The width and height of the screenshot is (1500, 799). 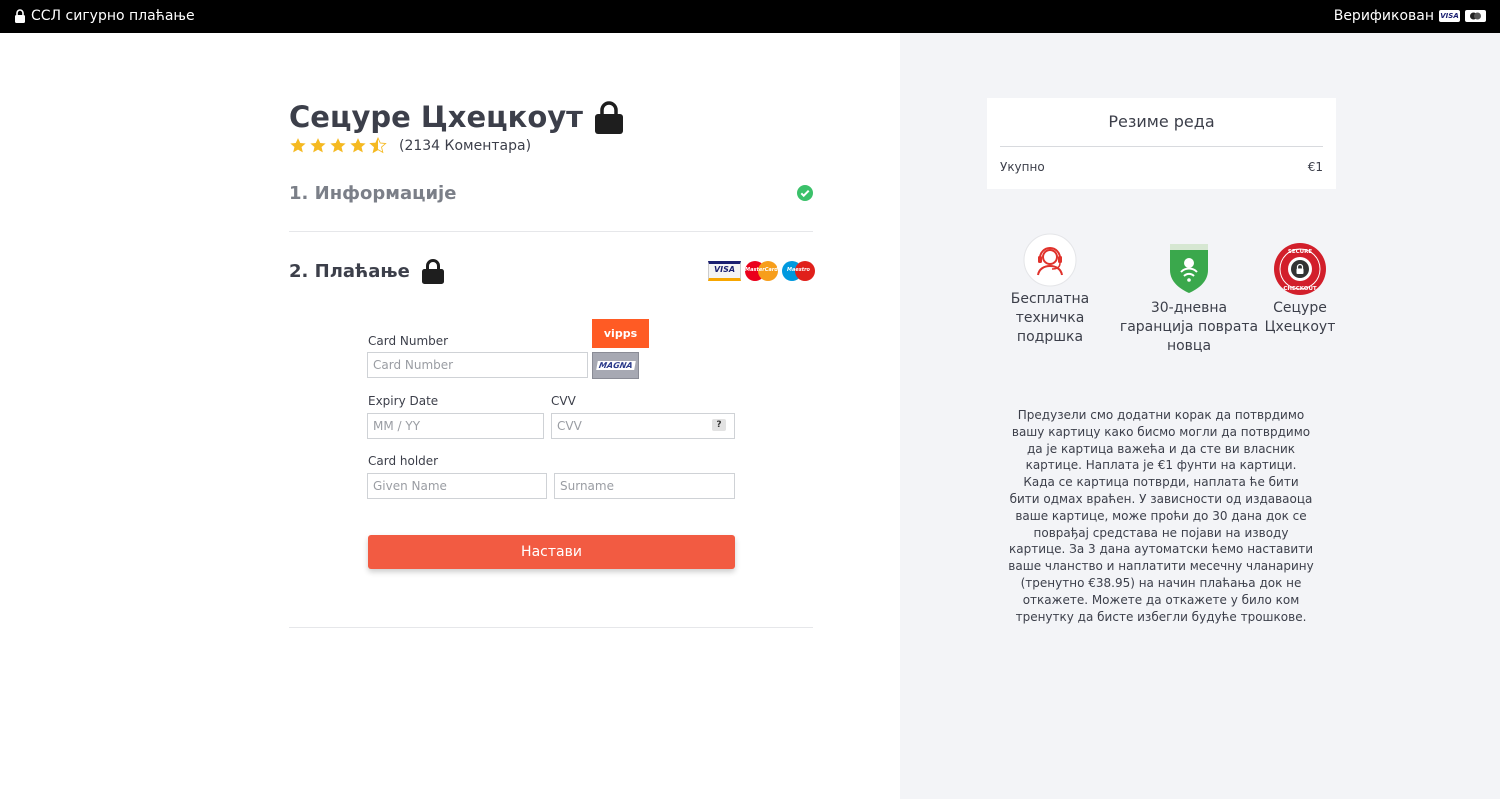 I want to click on maestro-logo: Maestro, so click(x=798, y=271).